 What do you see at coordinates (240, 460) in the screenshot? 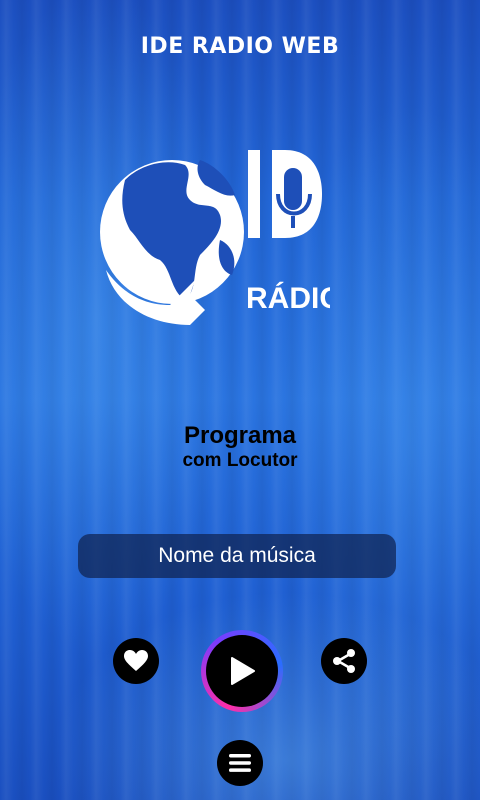
I see `program-host: com Locutor` at bounding box center [240, 460].